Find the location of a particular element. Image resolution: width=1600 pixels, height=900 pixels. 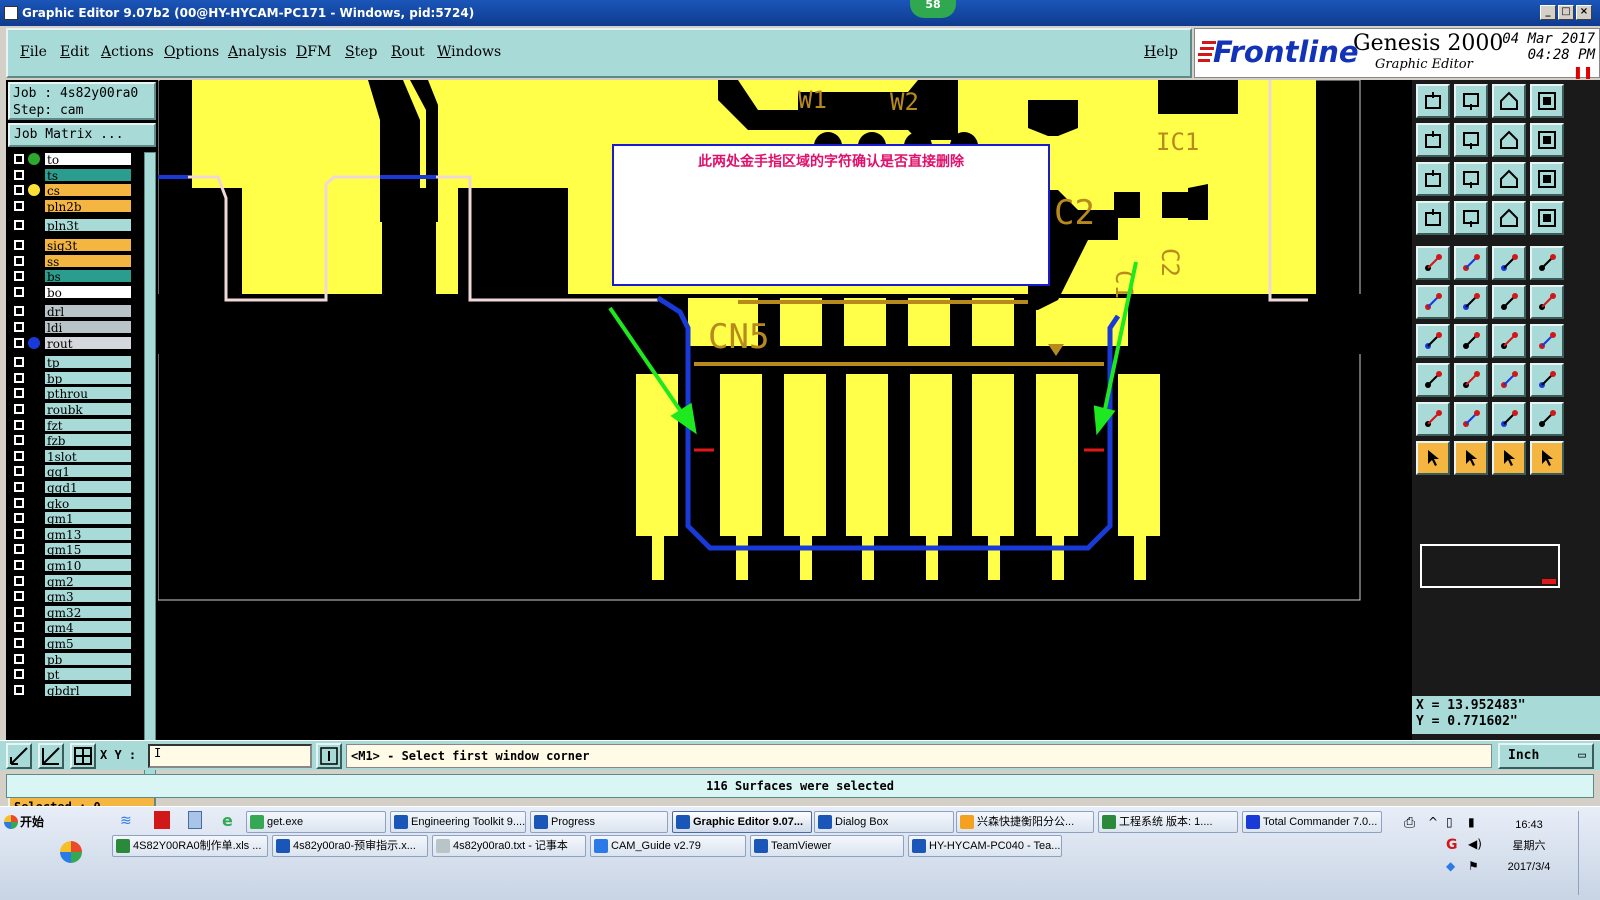

layer-name: pthrou is located at coordinates (88, 393).